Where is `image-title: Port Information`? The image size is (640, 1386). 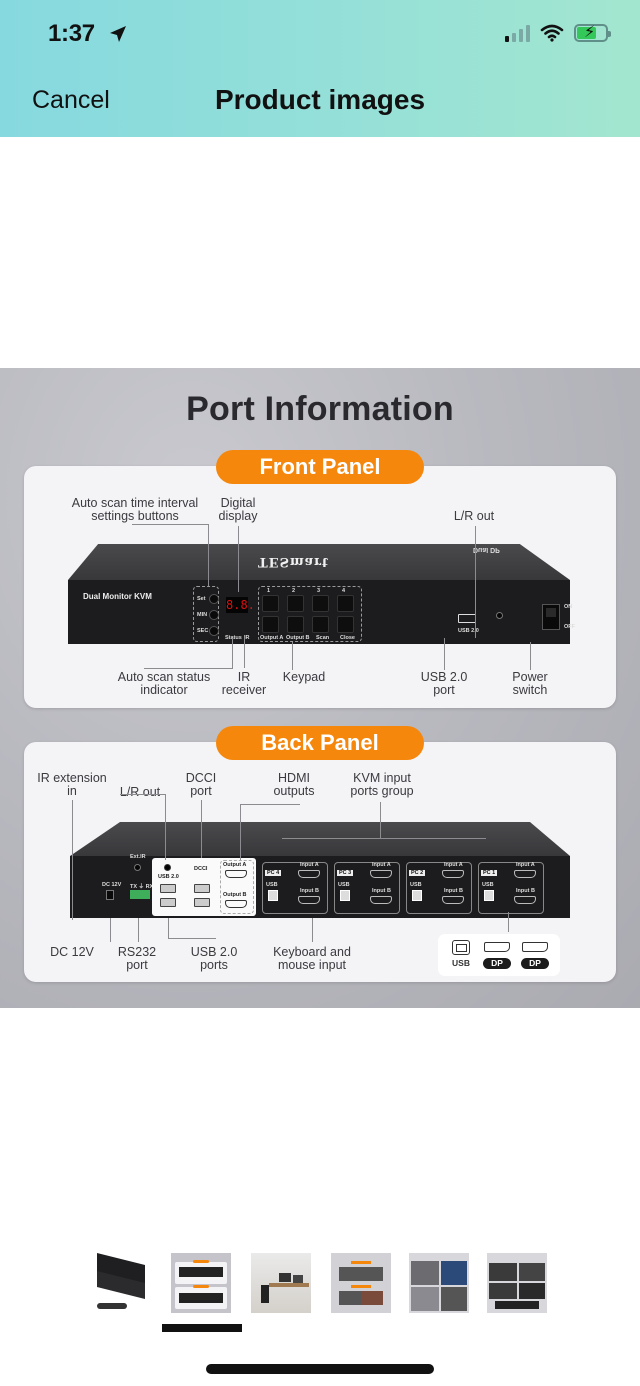
image-title: Port Information is located at coordinates (320, 409).